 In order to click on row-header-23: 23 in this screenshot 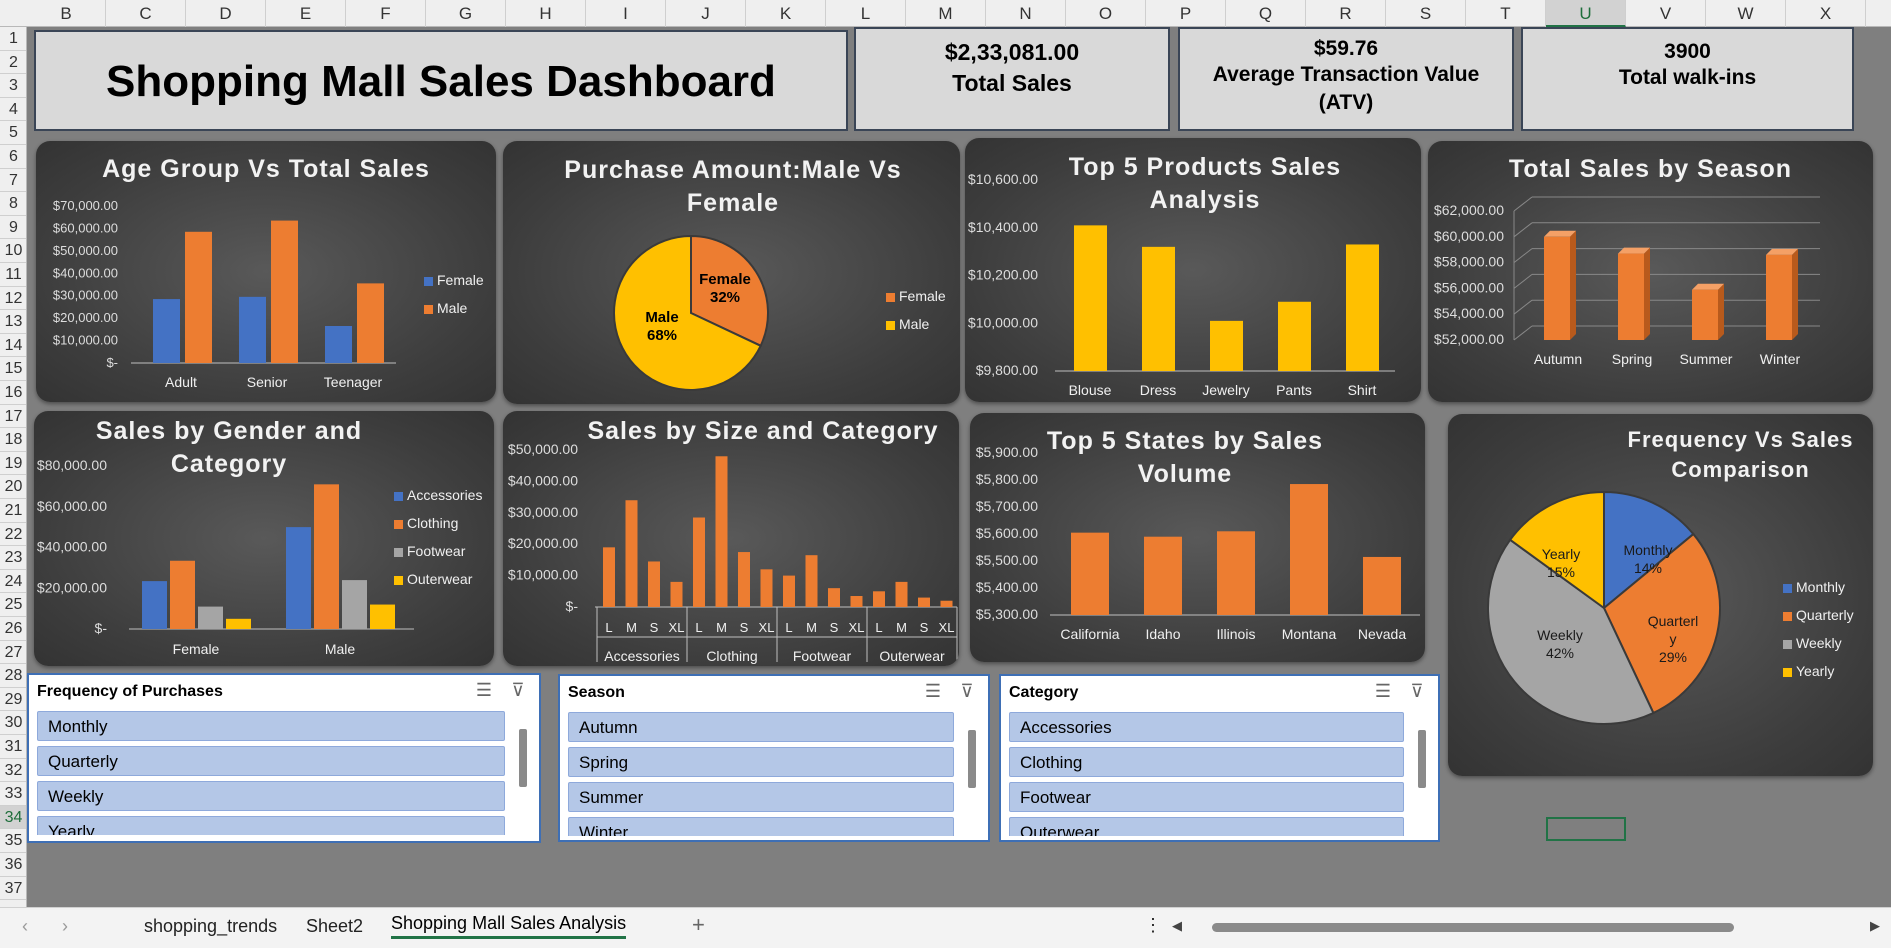, I will do `click(13, 558)`.